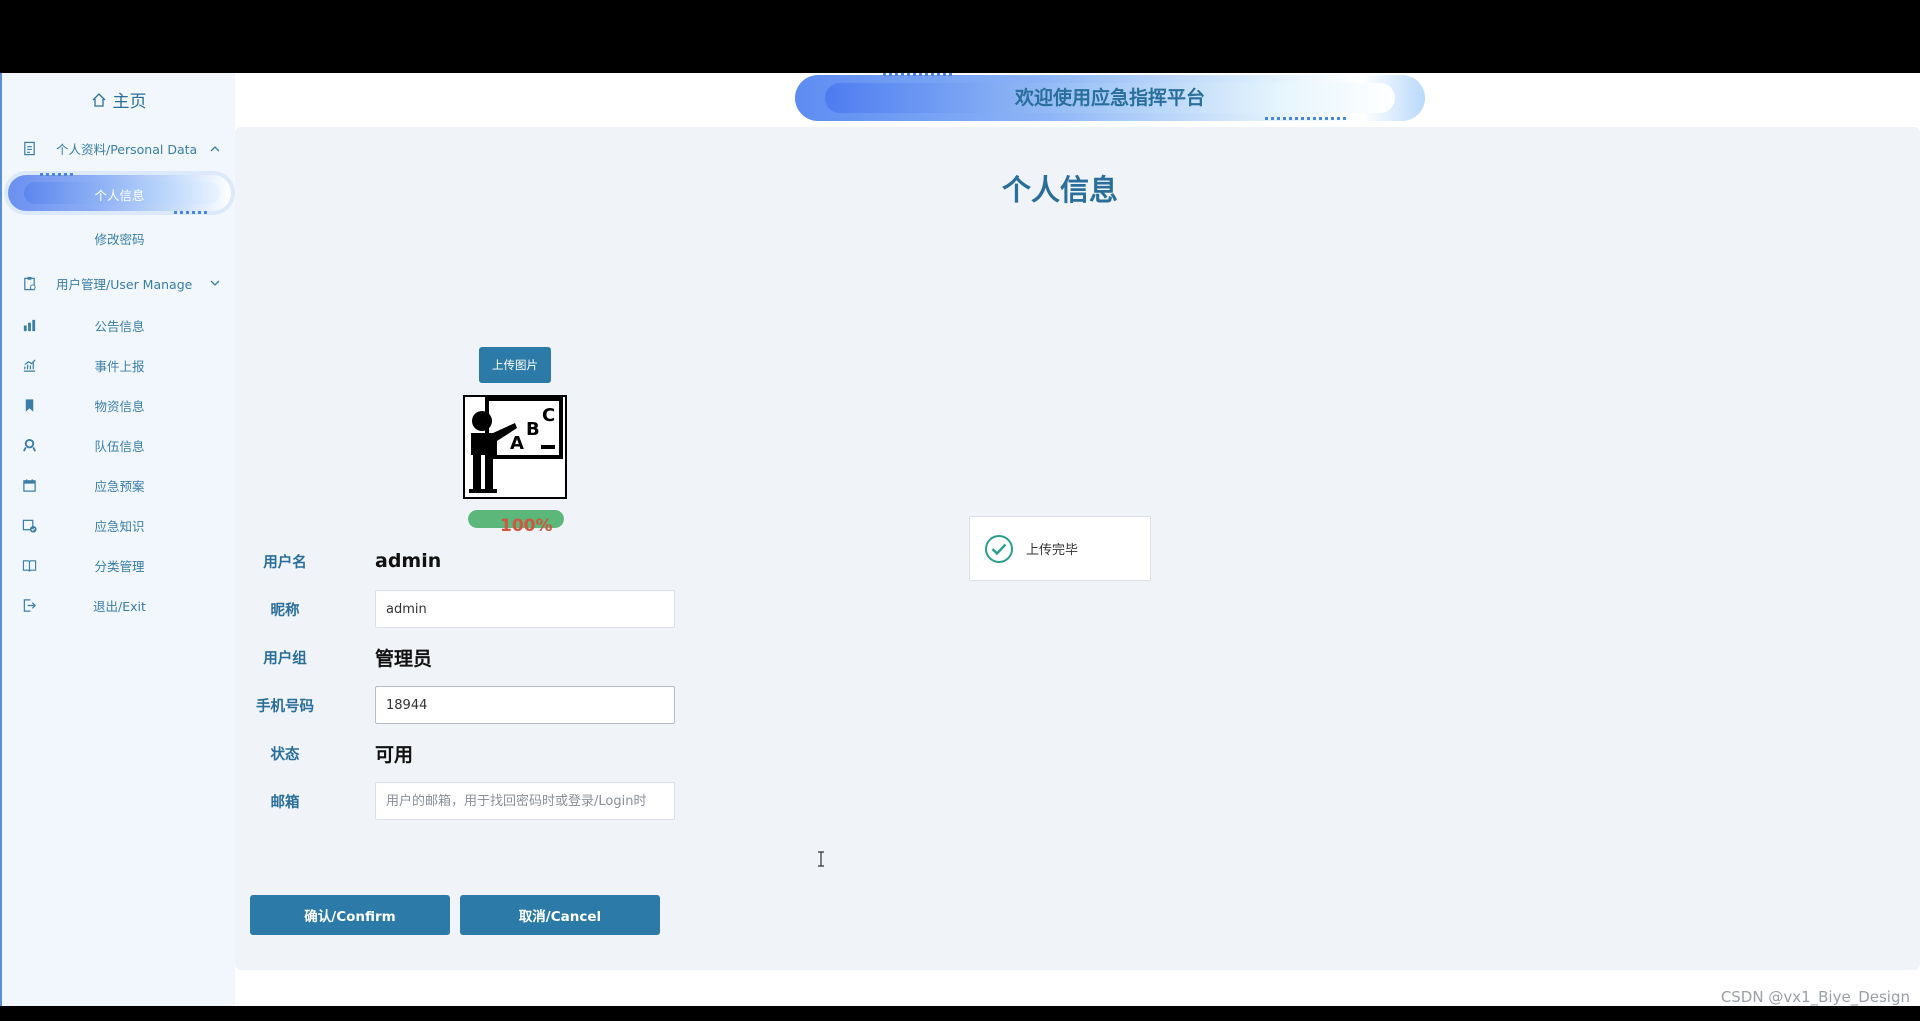 This screenshot has height=1021, width=1920. I want to click on sidebar-item-event-report: 事件上报, so click(118, 365).